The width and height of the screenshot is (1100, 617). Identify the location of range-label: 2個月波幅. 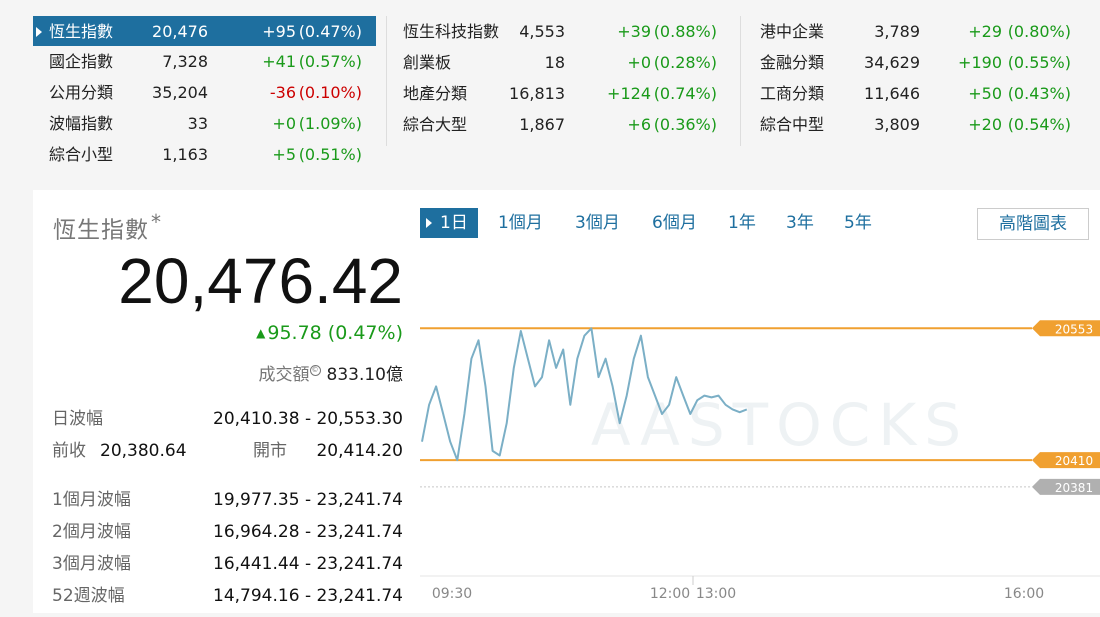
(91, 532).